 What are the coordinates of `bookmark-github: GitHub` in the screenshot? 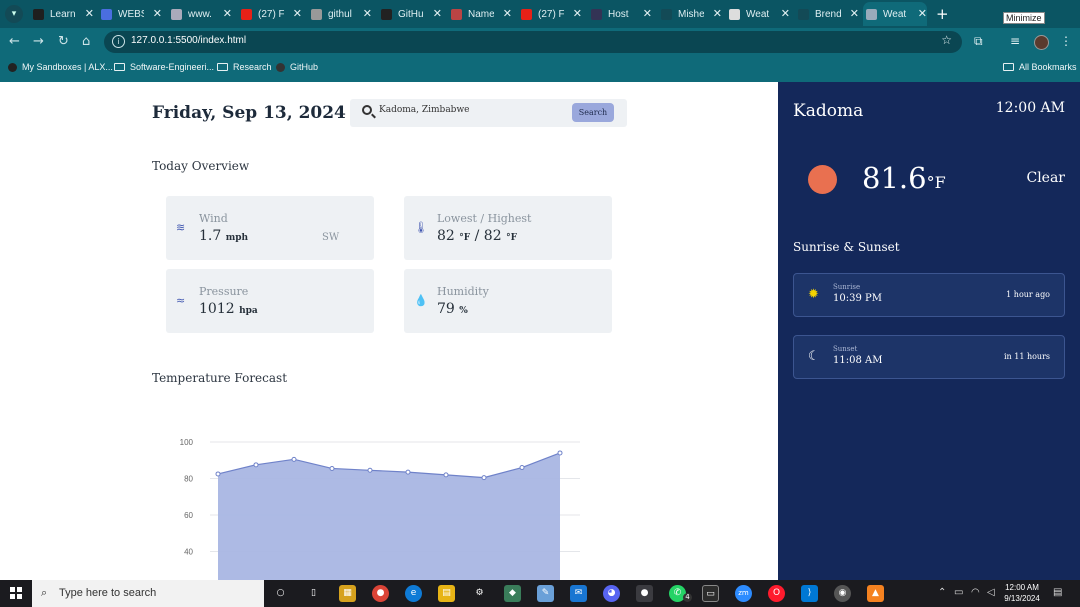 It's located at (297, 67).